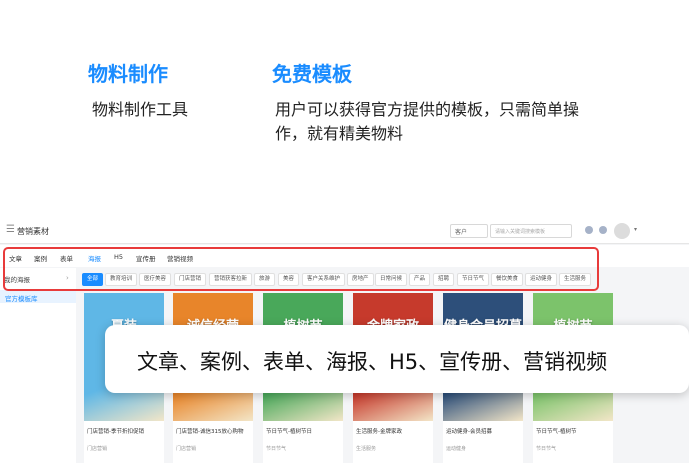 Image resolution: width=689 pixels, height=463 pixels. I want to click on card-title: 生活服务-金牌家政, so click(379, 432).